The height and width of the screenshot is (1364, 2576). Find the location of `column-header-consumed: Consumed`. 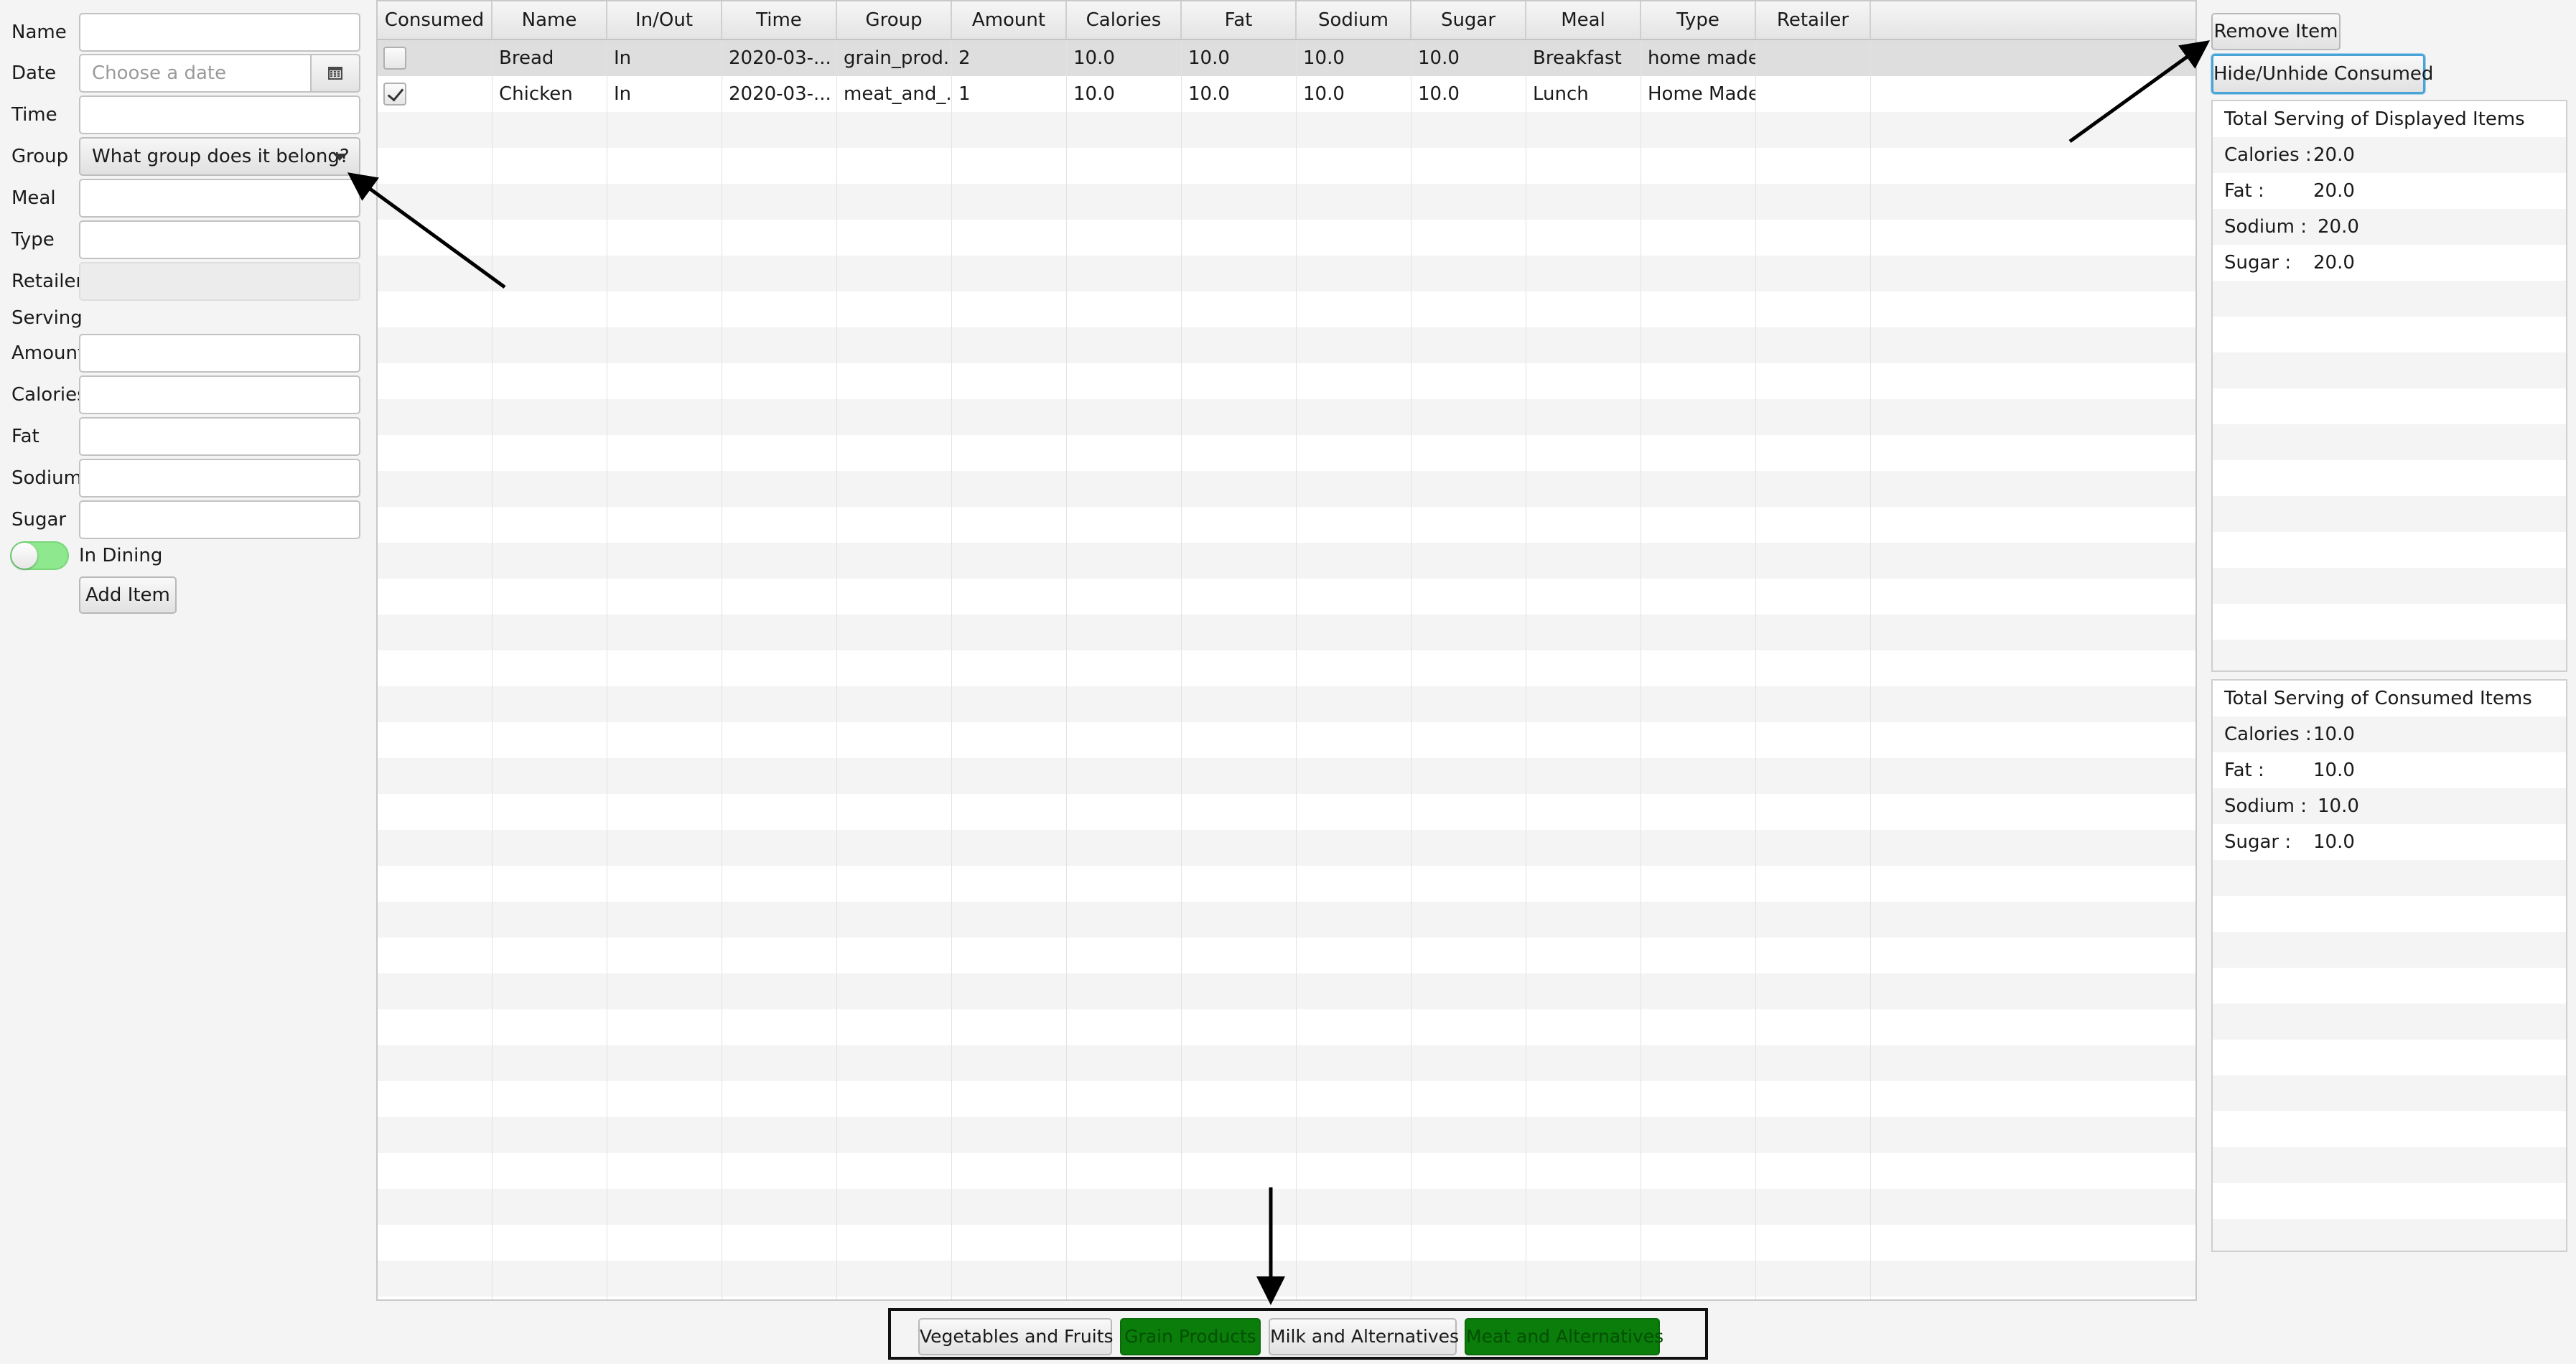

column-header-consumed: Consumed is located at coordinates (435, 20).